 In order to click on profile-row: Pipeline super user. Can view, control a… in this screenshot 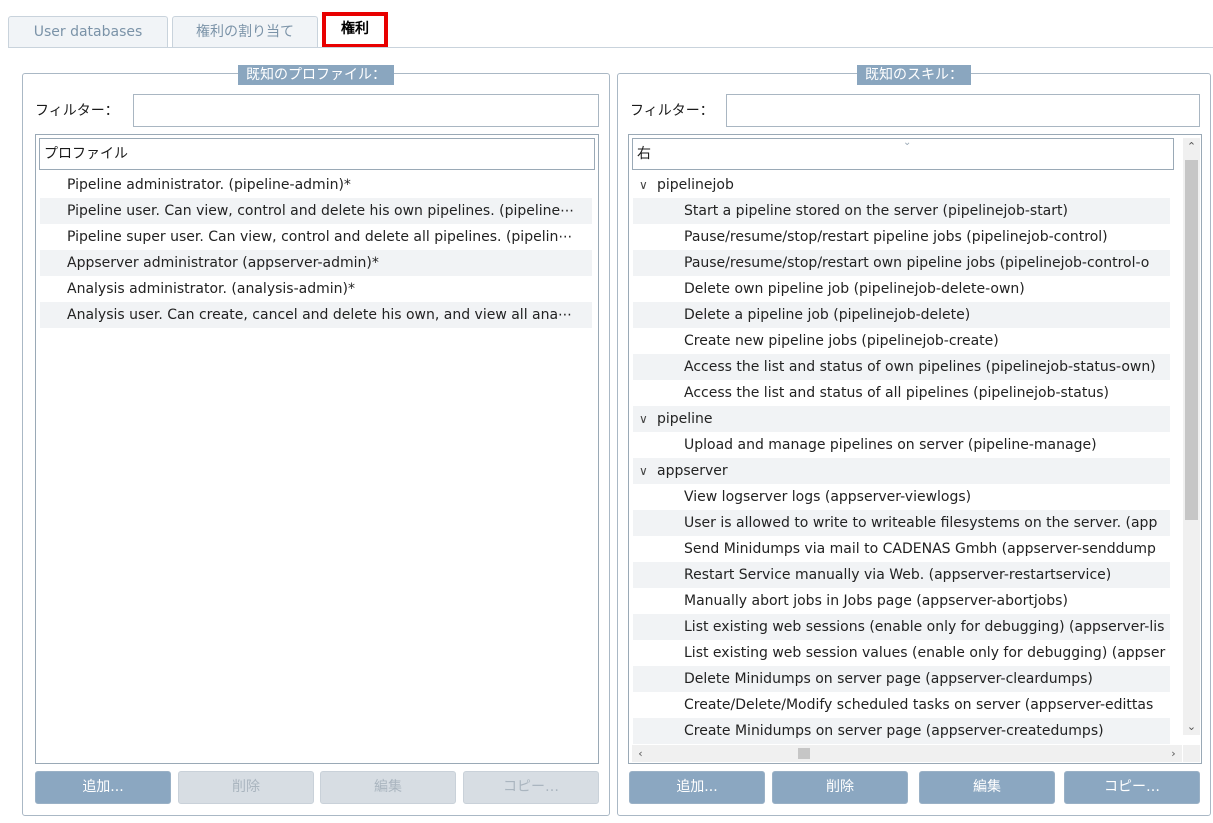, I will do `click(316, 237)`.